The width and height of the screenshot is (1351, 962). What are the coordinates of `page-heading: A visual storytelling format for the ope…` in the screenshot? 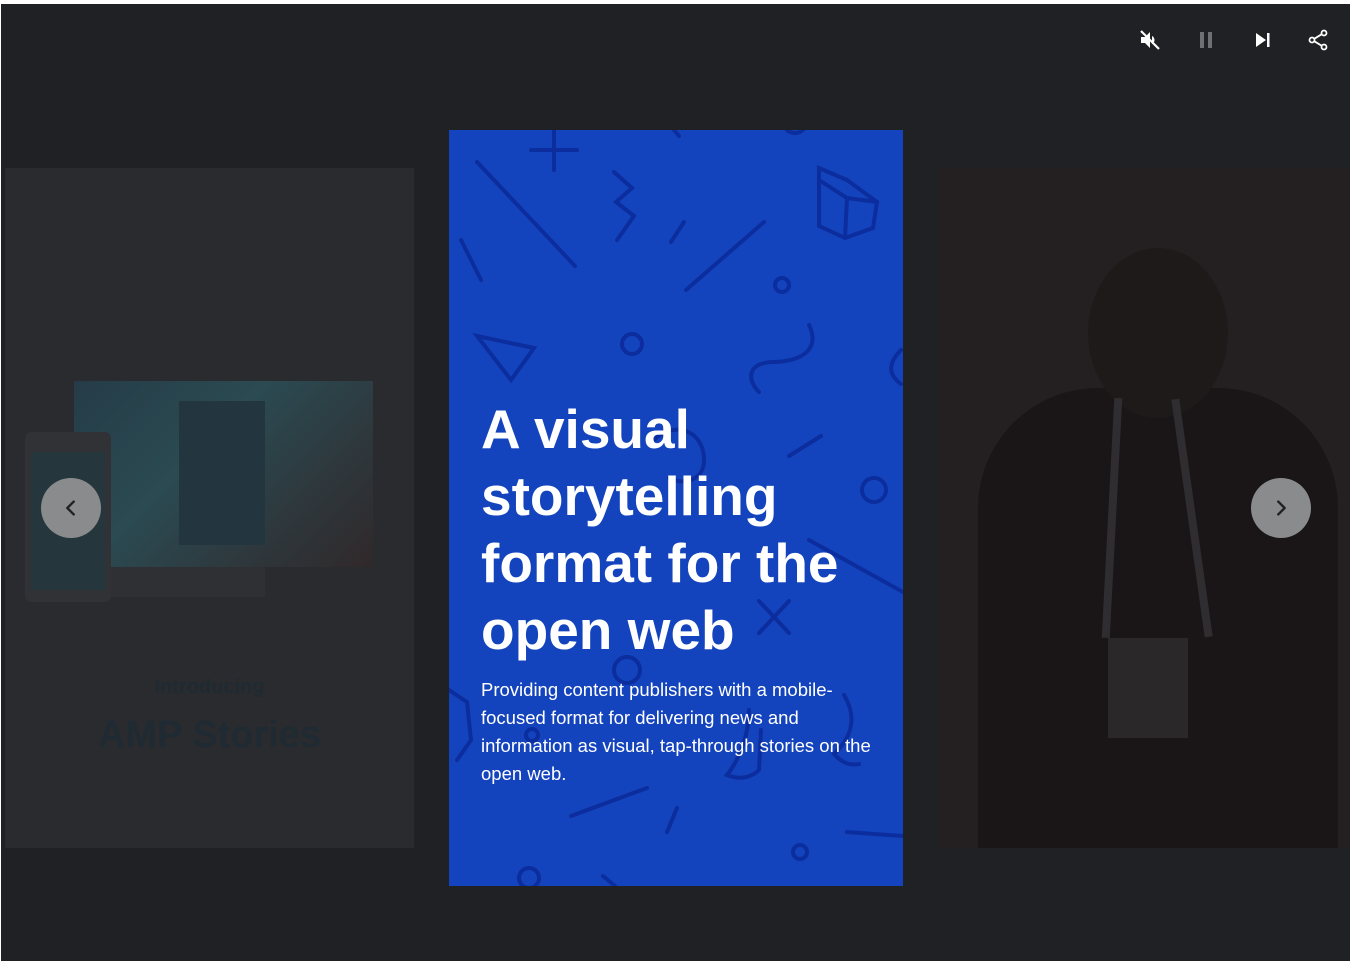 It's located at (660, 529).